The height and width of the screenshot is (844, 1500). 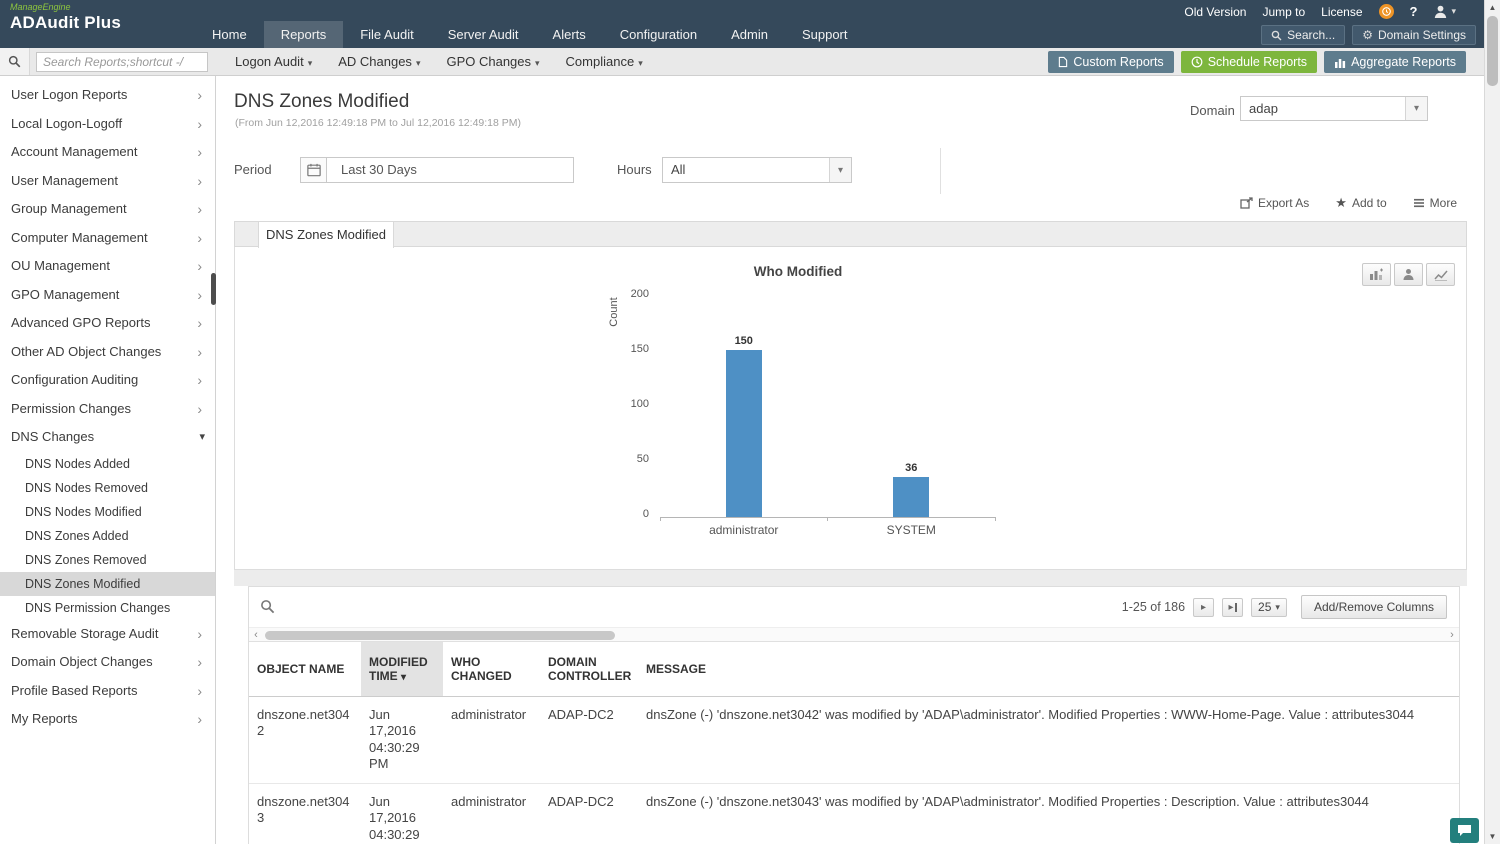 What do you see at coordinates (854, 634) in the screenshot?
I see `table-horizontal-scrollbar: ‹ ›` at bounding box center [854, 634].